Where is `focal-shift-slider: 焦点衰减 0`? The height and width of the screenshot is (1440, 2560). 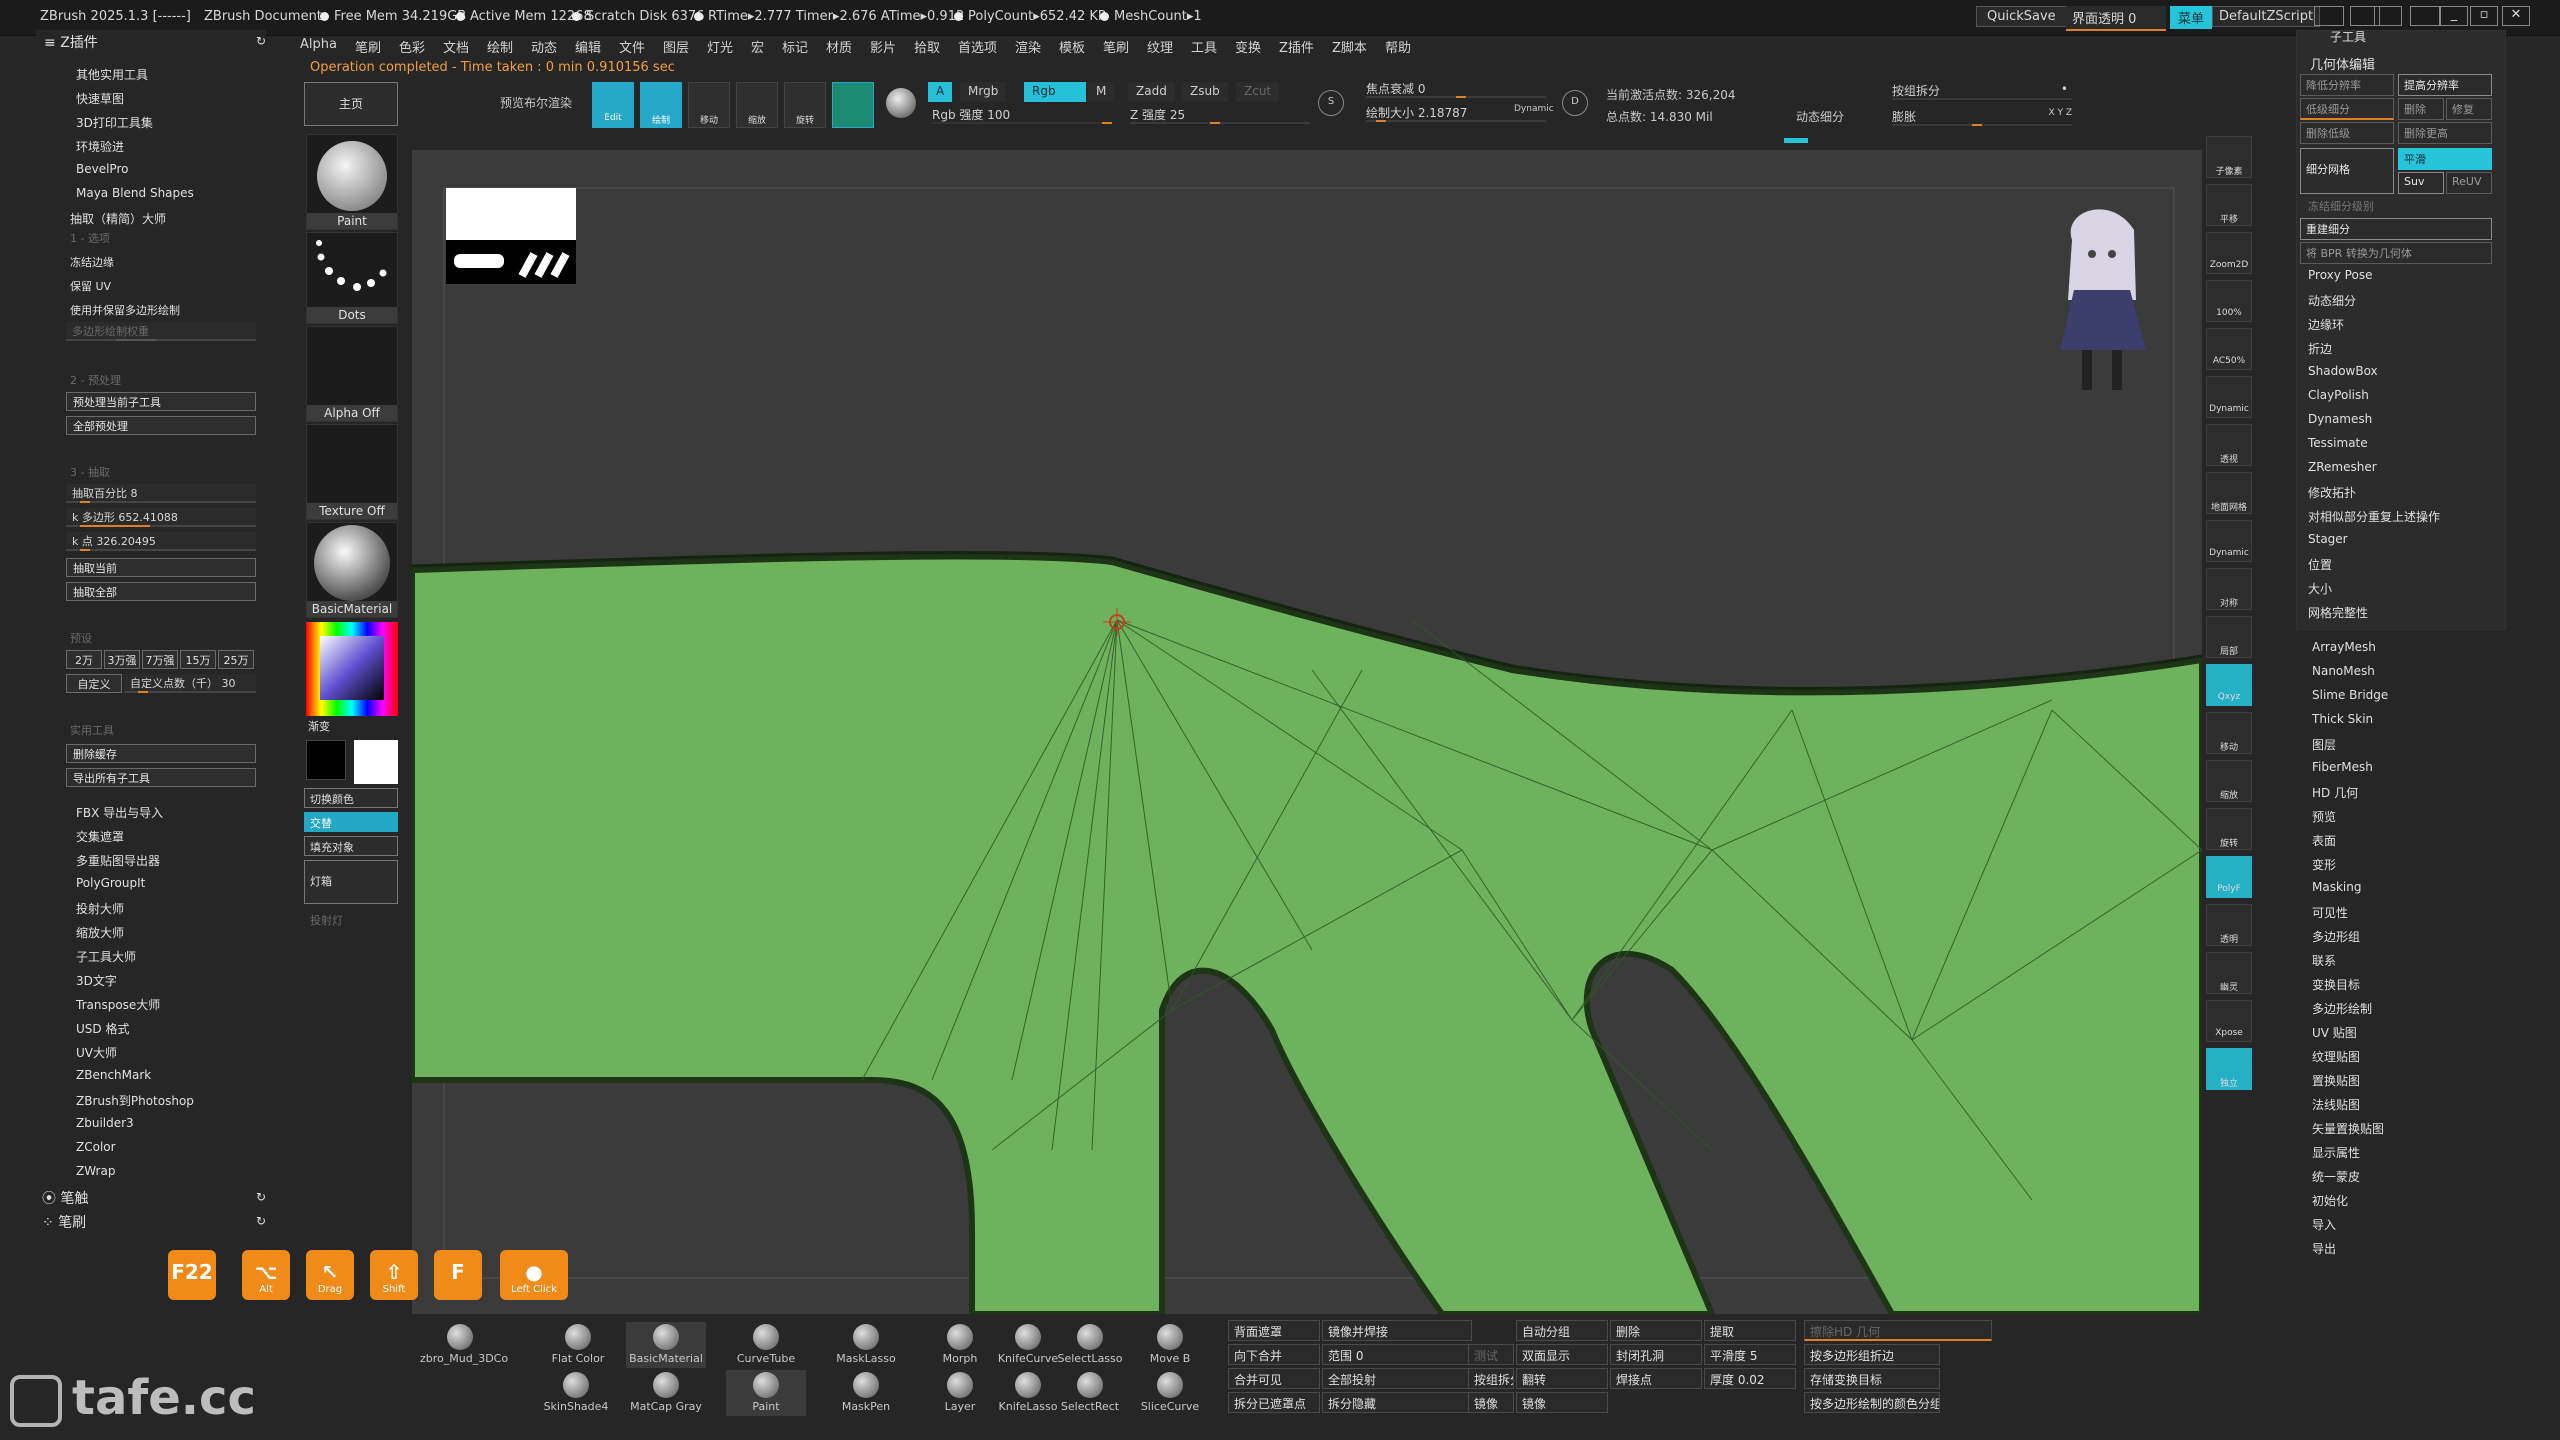
focal-shift-slider: 焦点衰减 0 is located at coordinates (1456, 89).